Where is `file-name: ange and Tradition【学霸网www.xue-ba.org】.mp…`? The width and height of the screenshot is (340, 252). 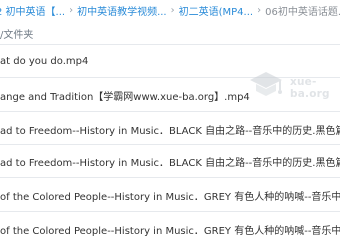 file-name: ange and Tradition【学霸网www.xue-ba.org】.mp… is located at coordinates (125, 95).